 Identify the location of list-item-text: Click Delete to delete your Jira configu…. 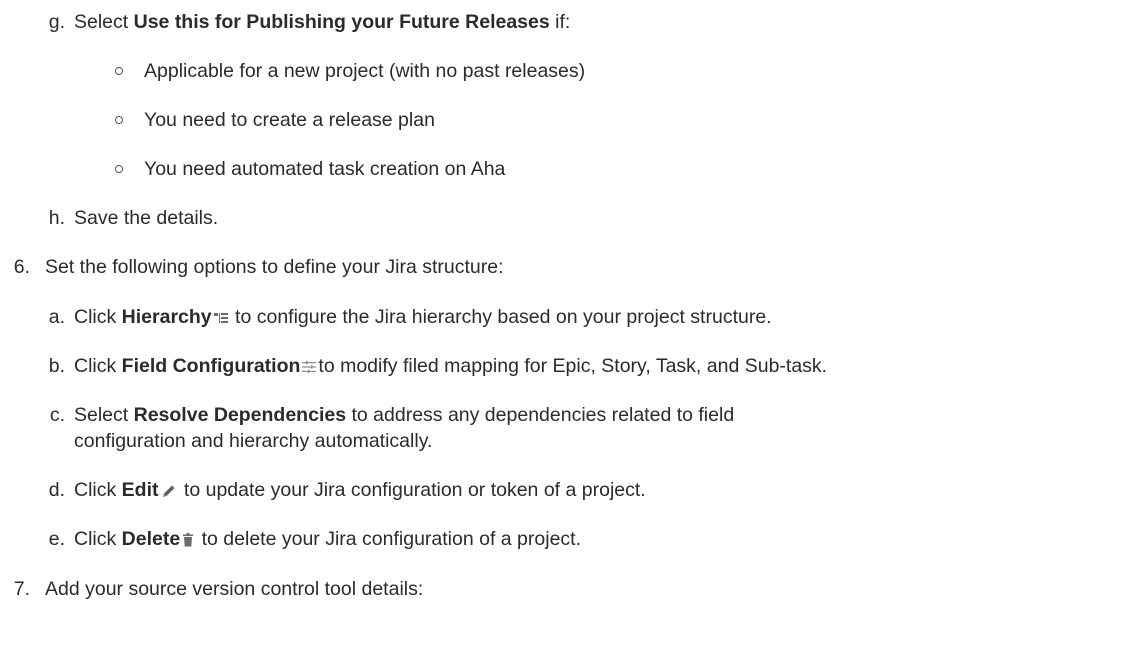
(327, 539).